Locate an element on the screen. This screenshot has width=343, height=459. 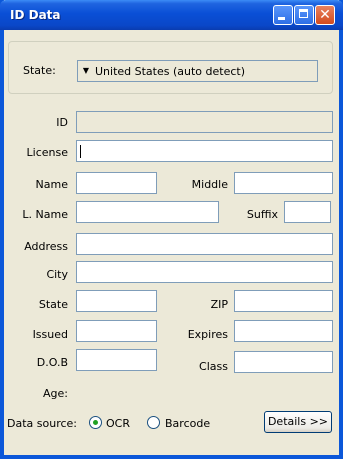
issued-label: Issued is located at coordinates (50, 334).